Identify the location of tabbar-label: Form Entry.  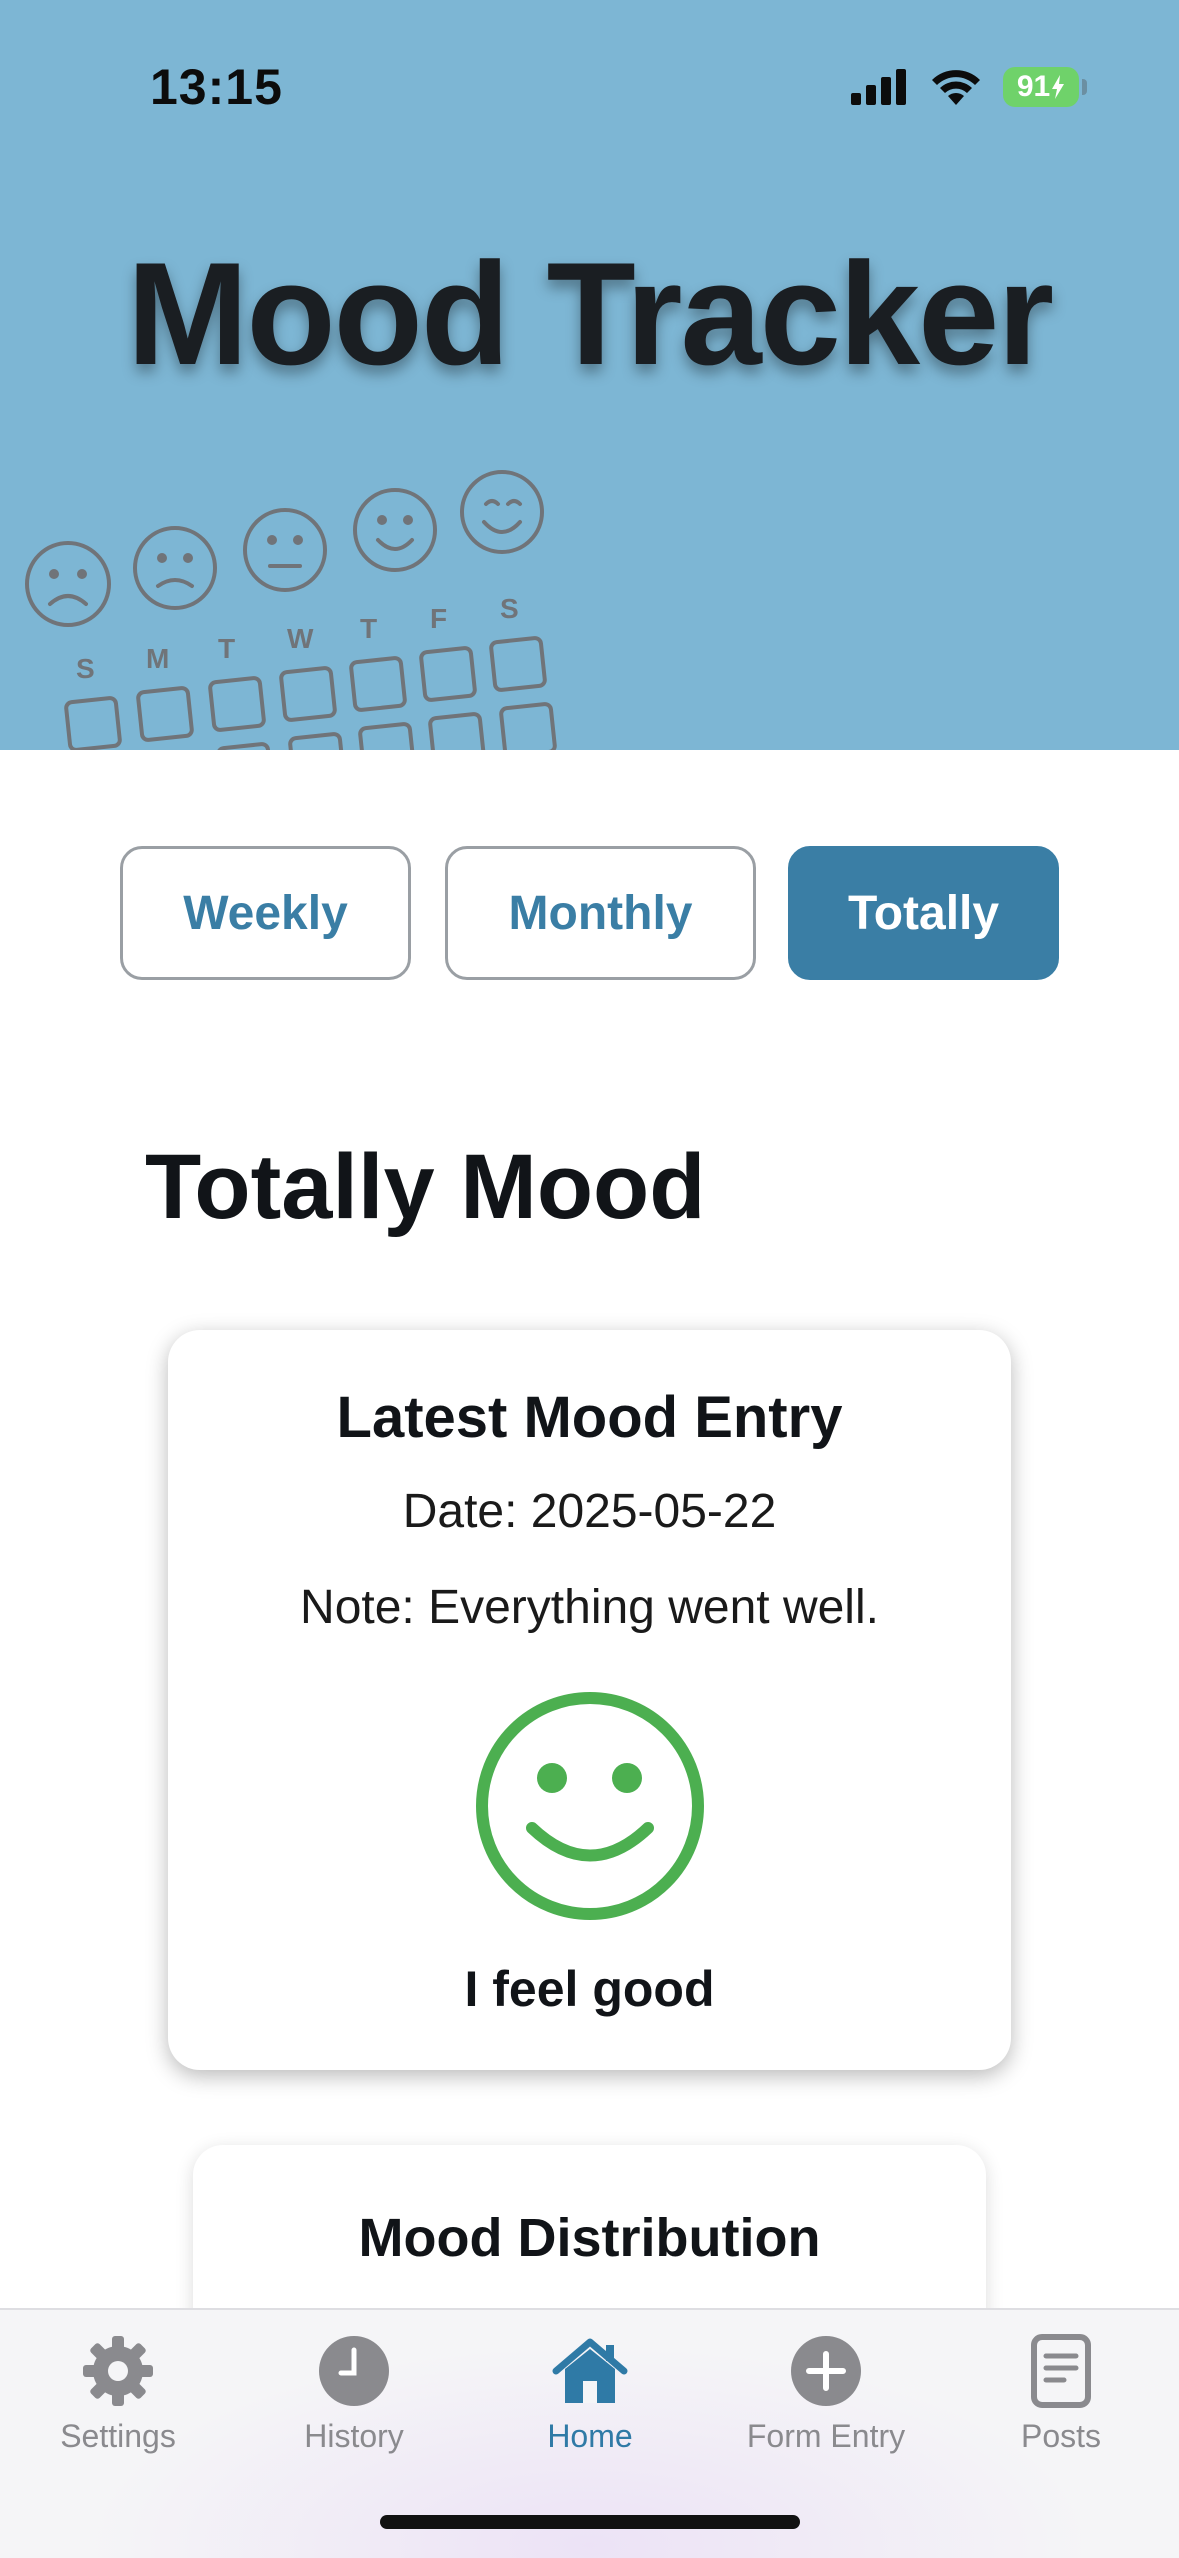
(826, 2436).